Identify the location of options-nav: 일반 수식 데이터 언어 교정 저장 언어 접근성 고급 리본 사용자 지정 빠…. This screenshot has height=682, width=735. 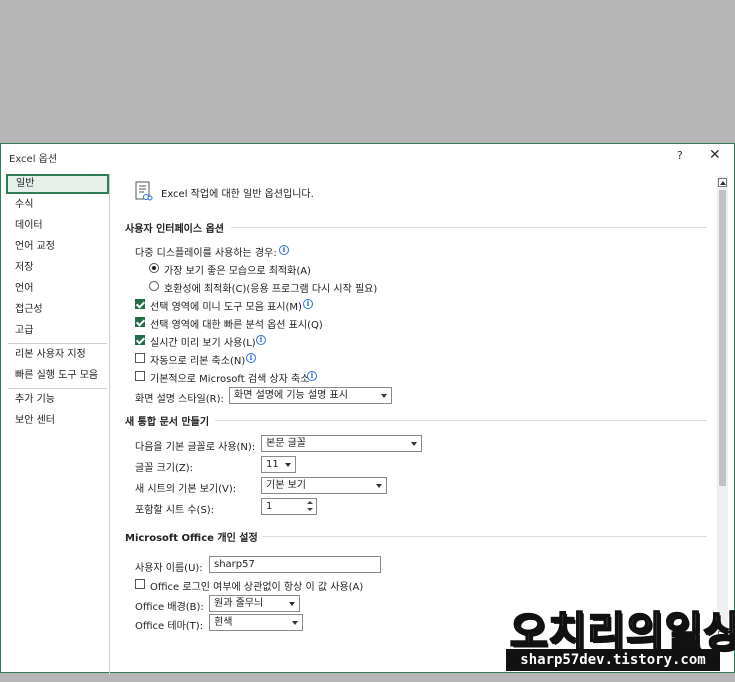
(58, 424).